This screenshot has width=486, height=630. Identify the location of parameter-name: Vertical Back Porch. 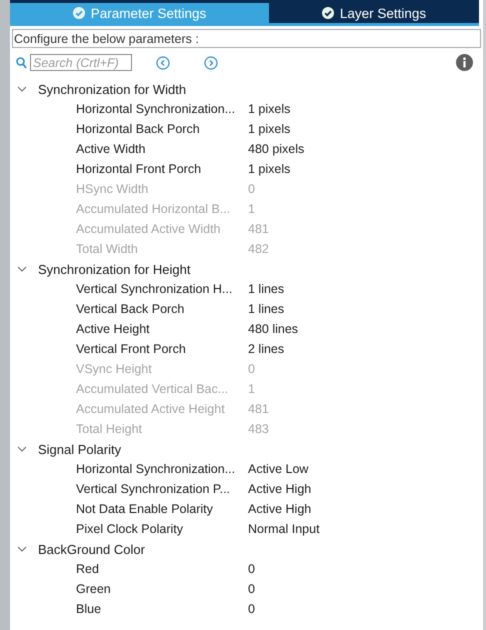
(131, 309).